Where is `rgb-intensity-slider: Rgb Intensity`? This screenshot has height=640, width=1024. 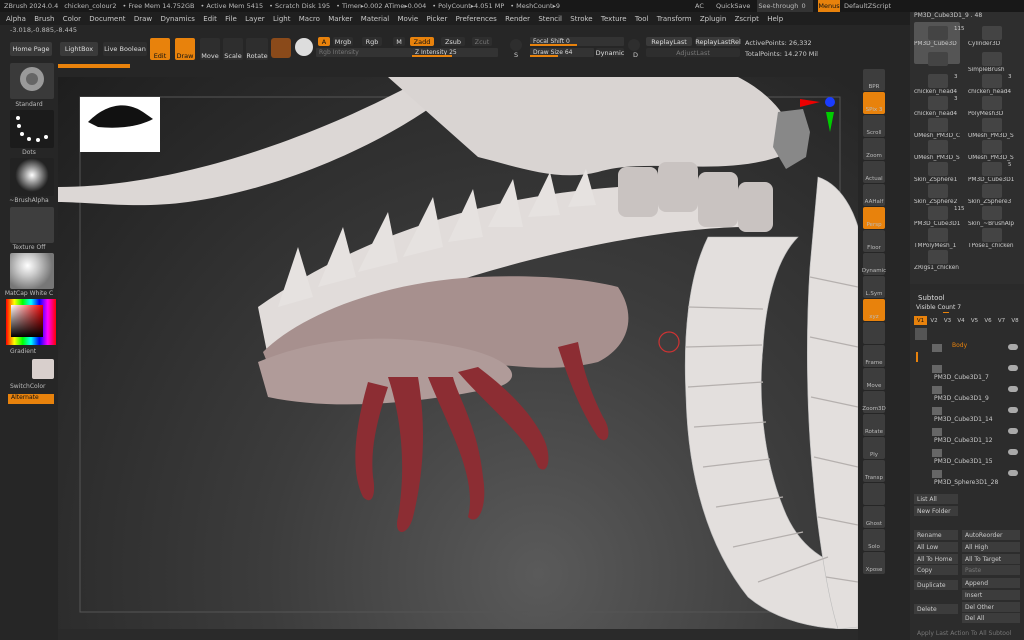
rgb-intensity-slider: Rgb Intensity is located at coordinates (364, 52).